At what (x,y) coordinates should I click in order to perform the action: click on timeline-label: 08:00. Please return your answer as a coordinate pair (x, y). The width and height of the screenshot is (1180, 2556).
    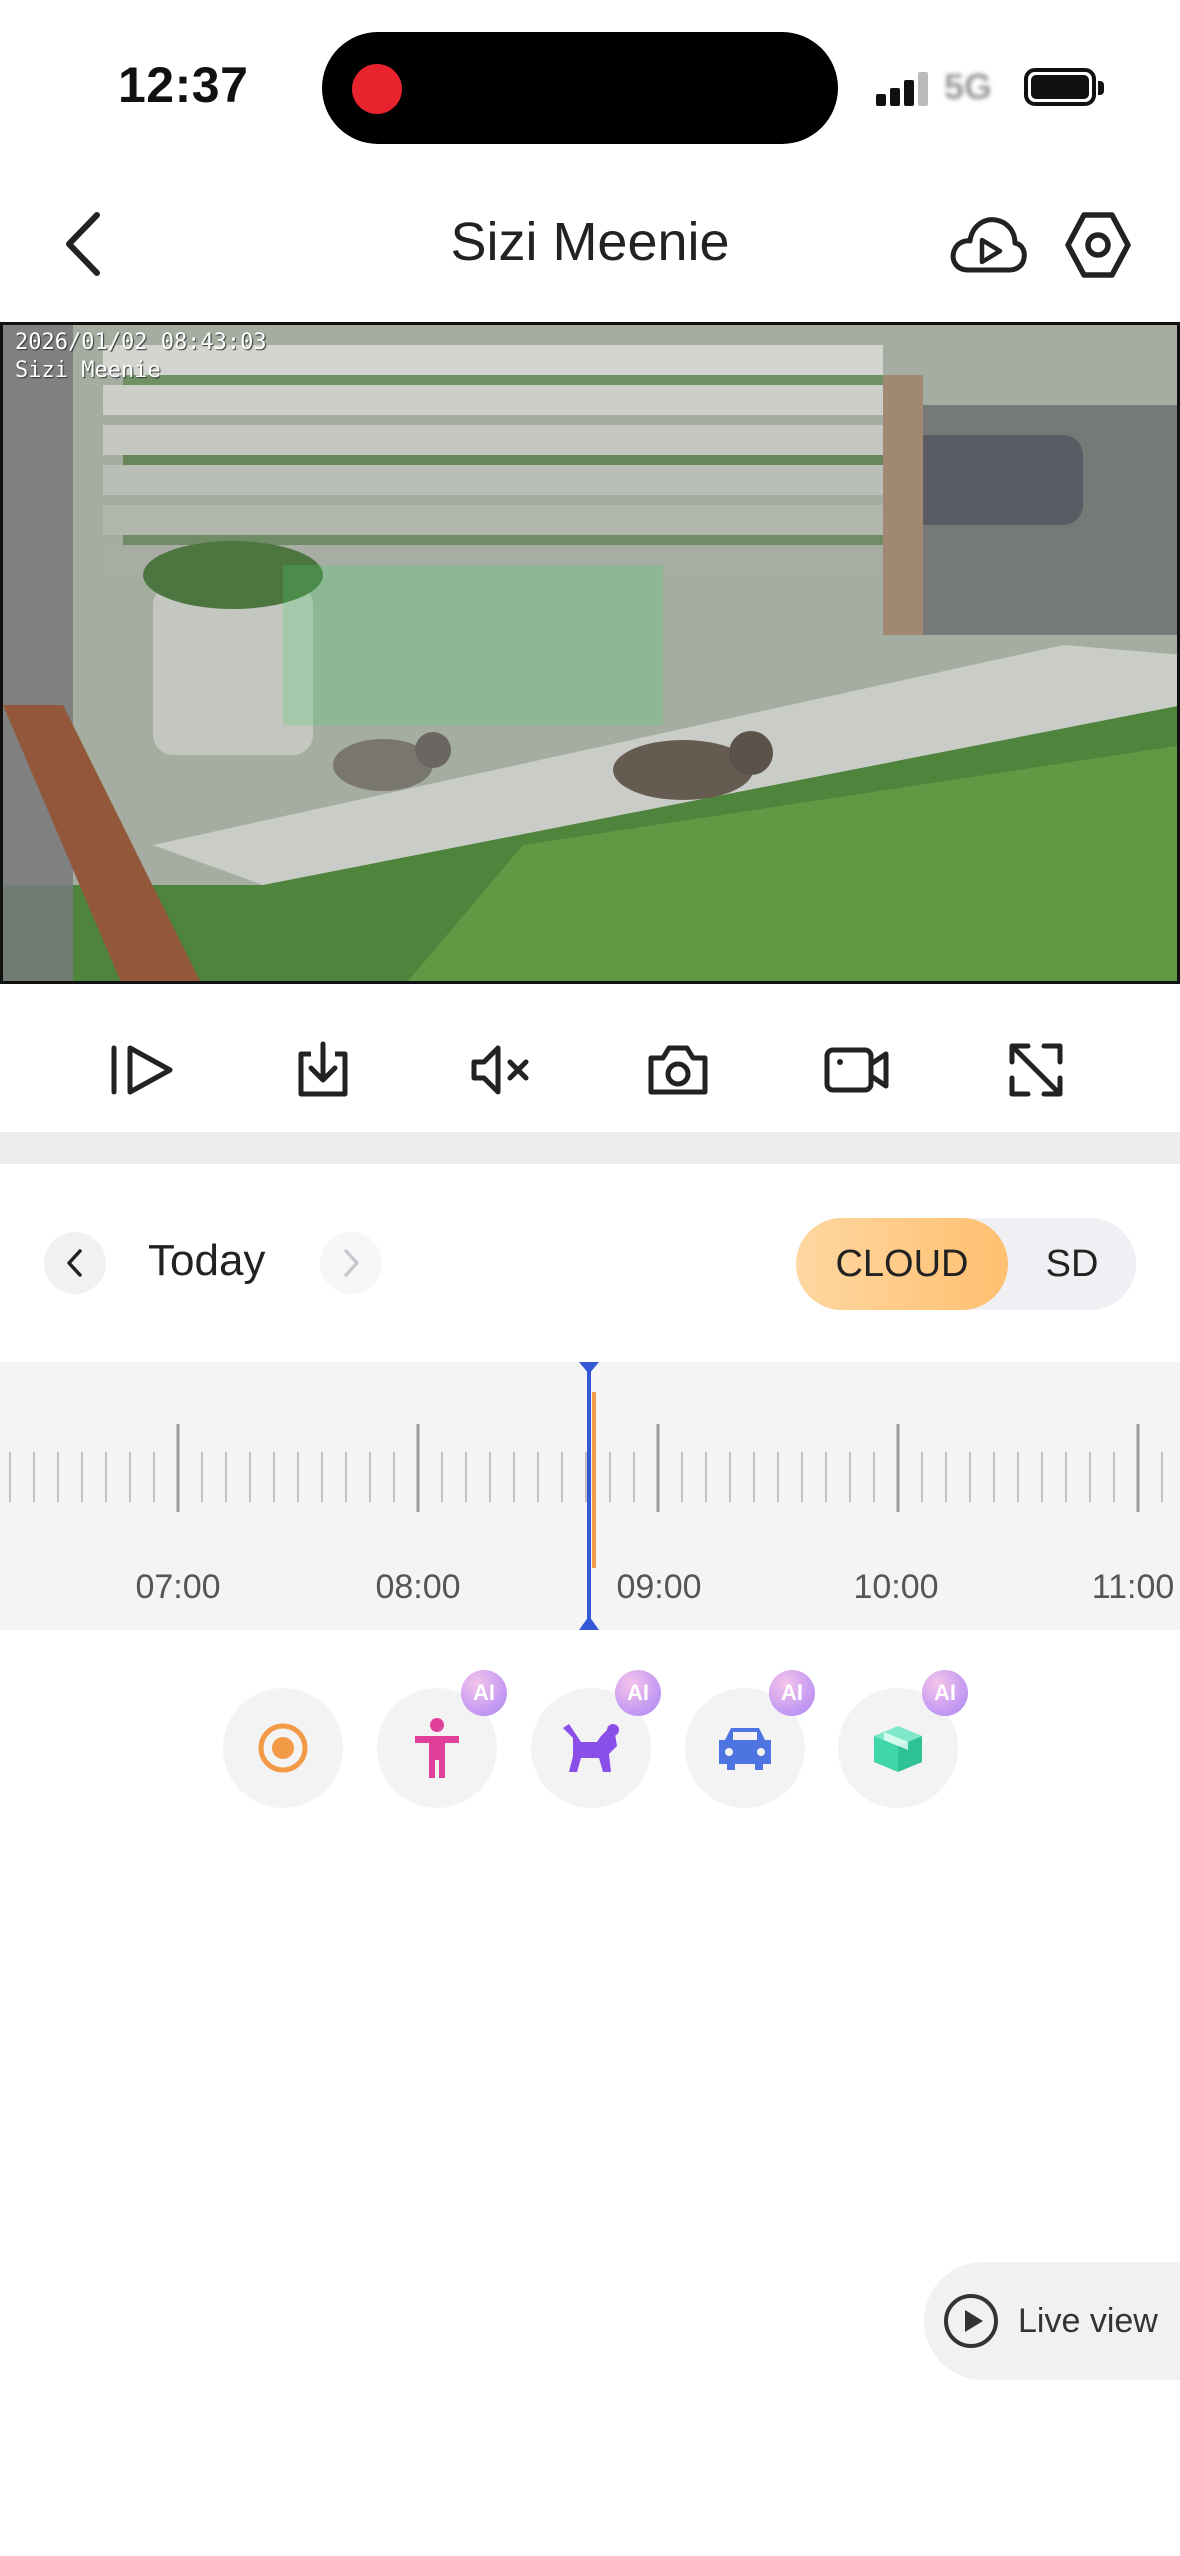
    Looking at the image, I should click on (418, 1587).